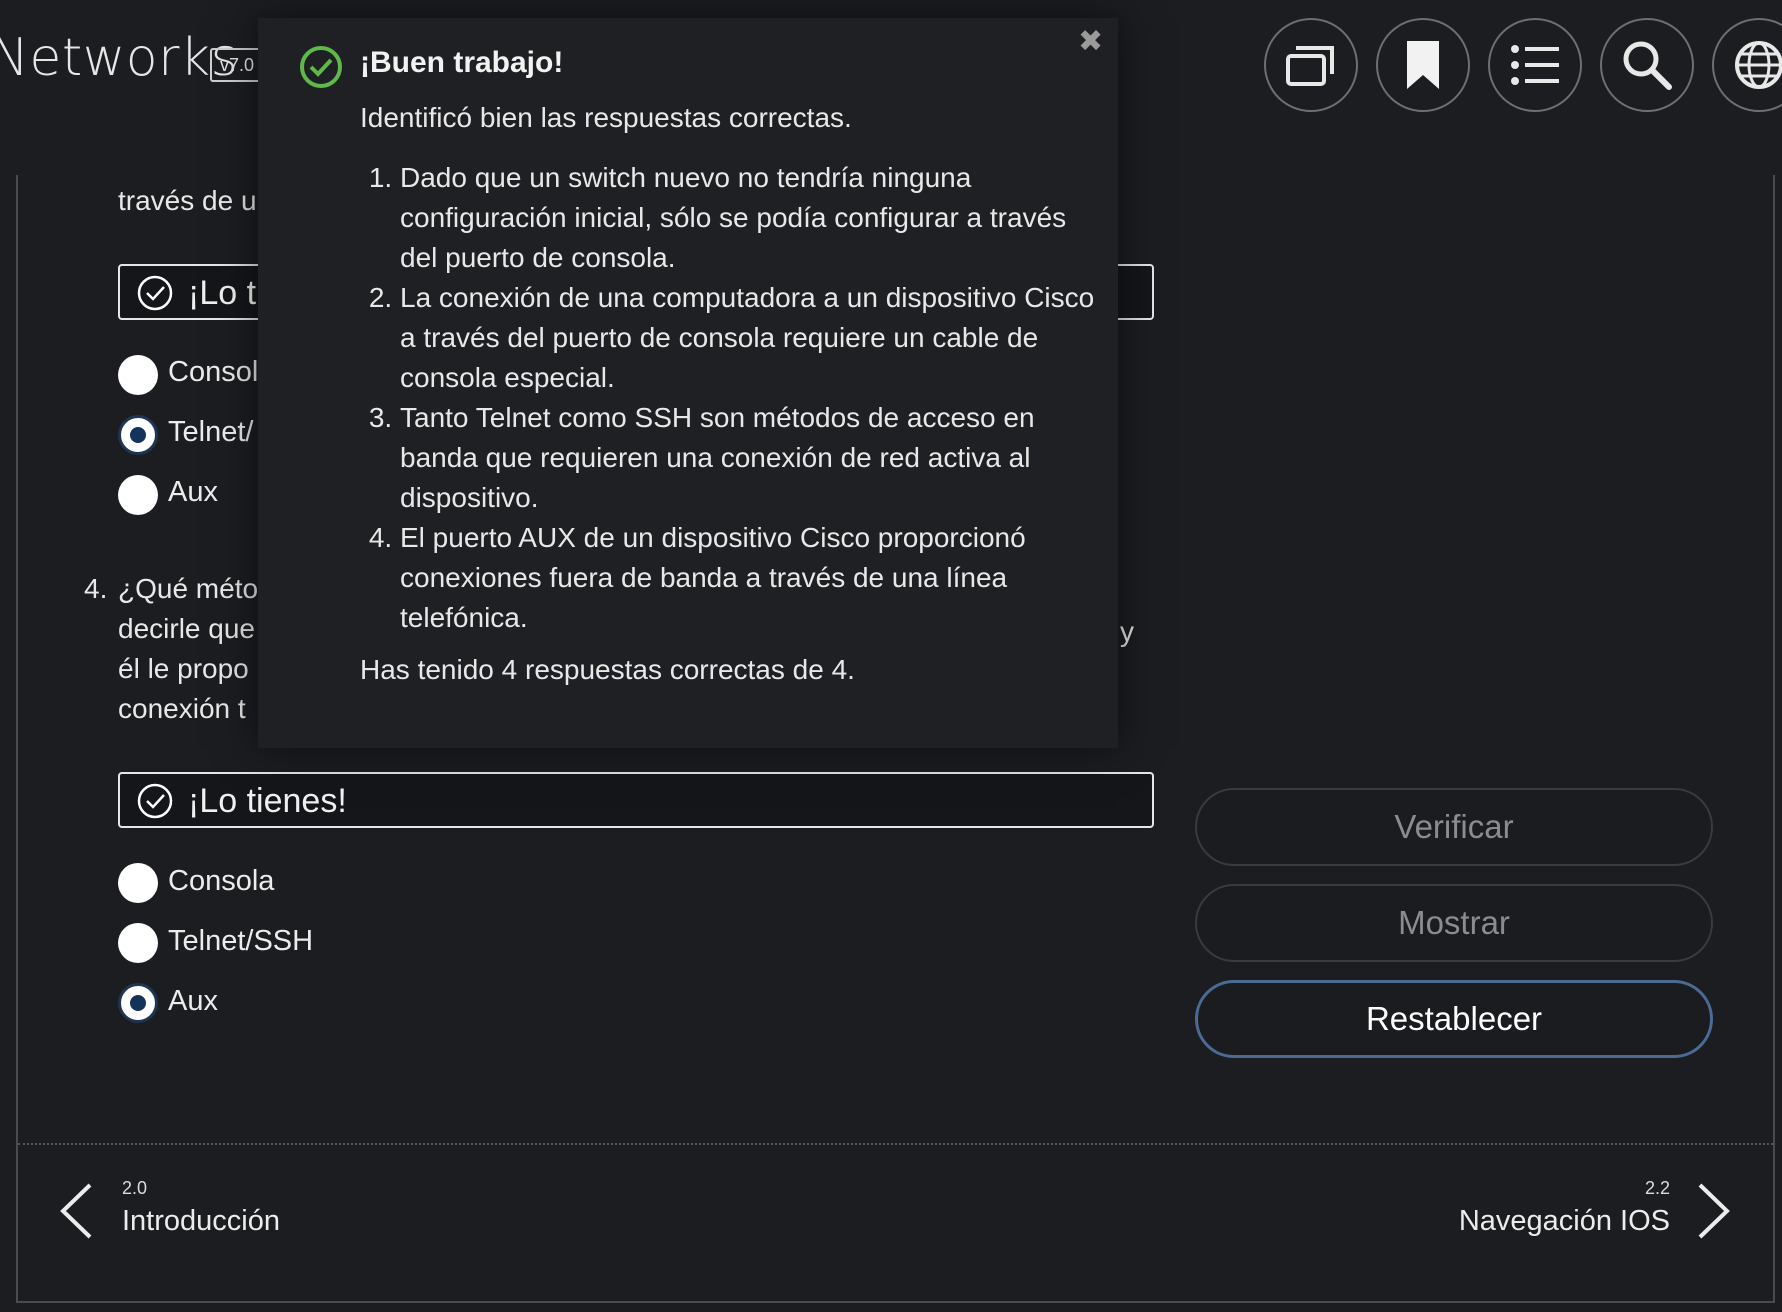 This screenshot has height=1312, width=1782. What do you see at coordinates (138, 943) in the screenshot?
I see `q4-radio-telnet-ssh` at bounding box center [138, 943].